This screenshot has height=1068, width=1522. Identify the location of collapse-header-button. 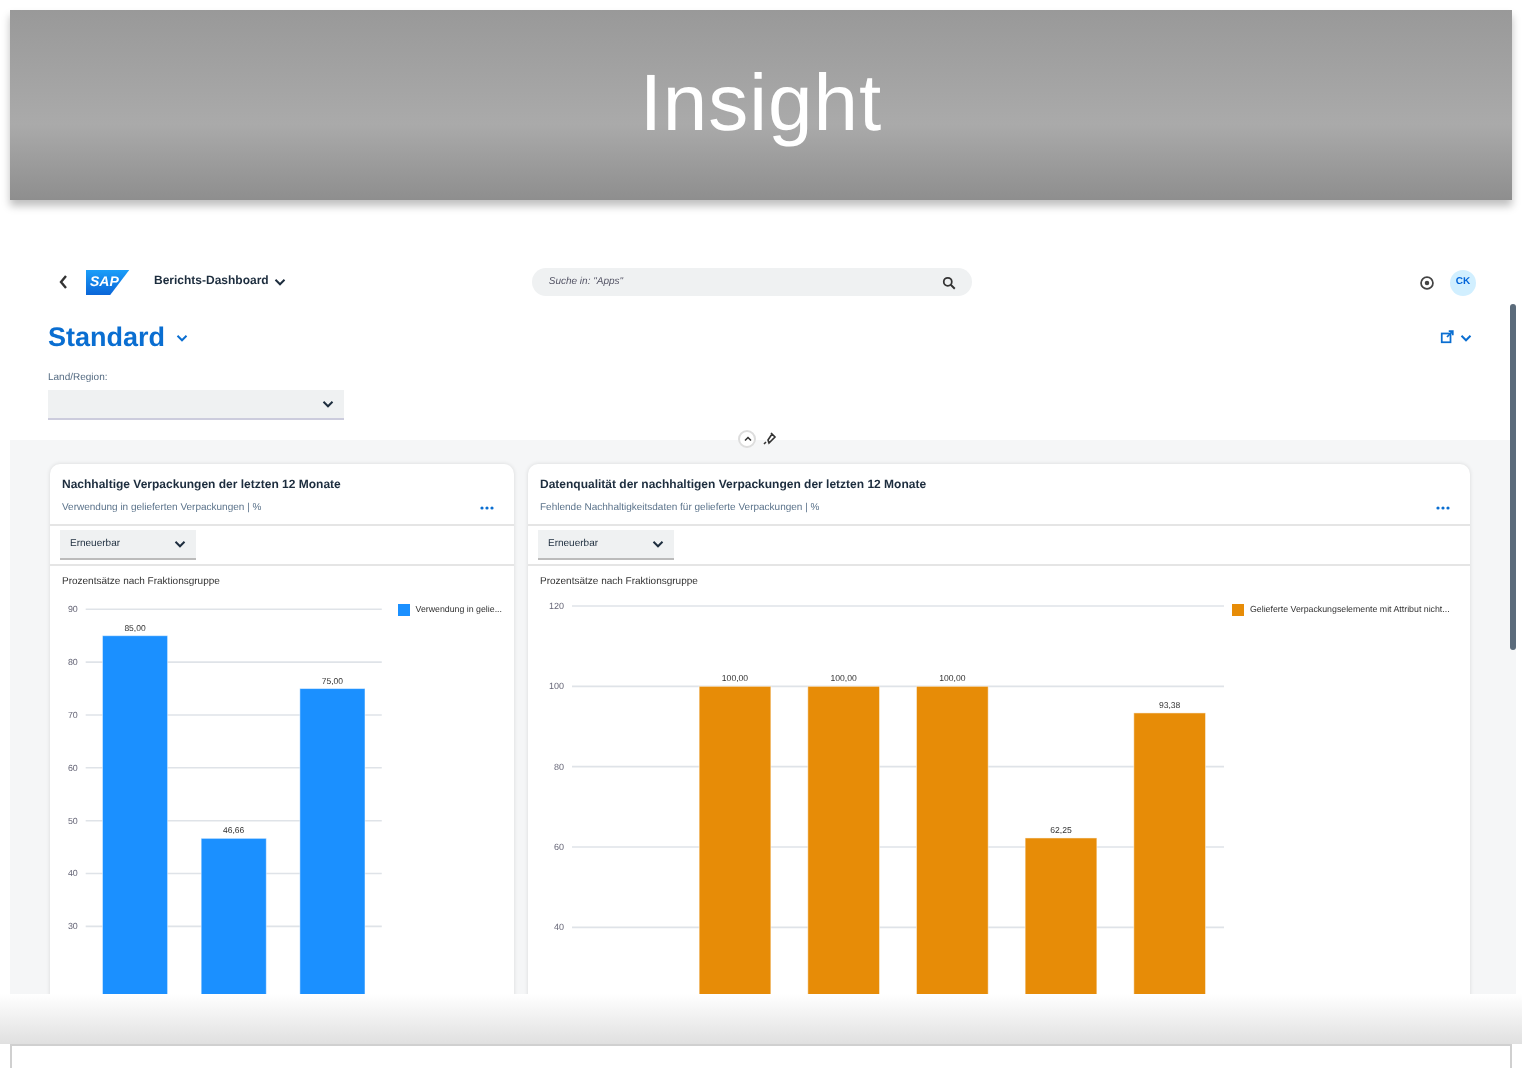
(747, 439).